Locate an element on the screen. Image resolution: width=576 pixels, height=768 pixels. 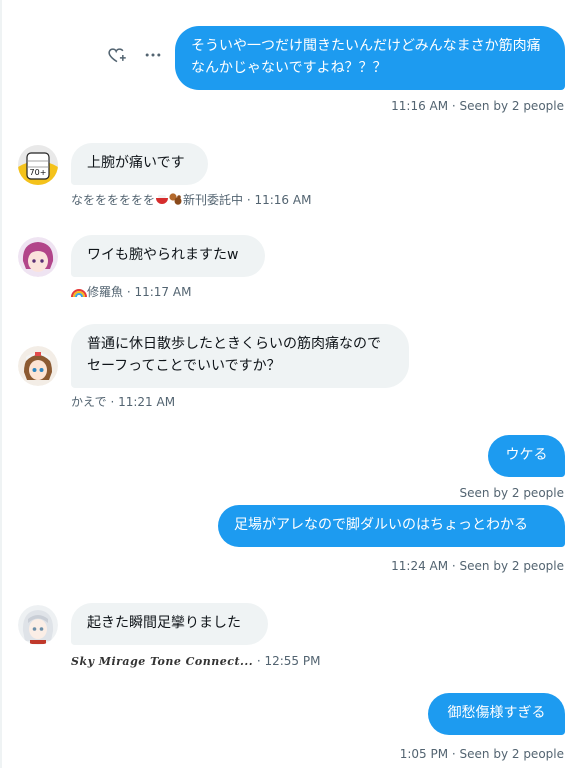
message-bubble-outgoing: そういや一つだけ聞きたいんだけどみんなまさか筋肉痛なんかじゃないですよね？？？ is located at coordinates (370, 58).